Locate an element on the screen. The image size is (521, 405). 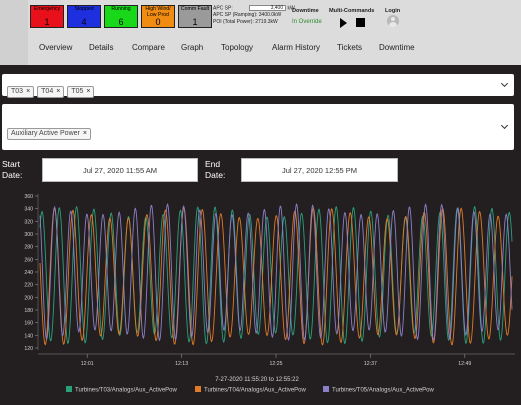
legend-item: Turbines/T05/Analogs/Aux_ActivePow is located at coordinates (378, 390).